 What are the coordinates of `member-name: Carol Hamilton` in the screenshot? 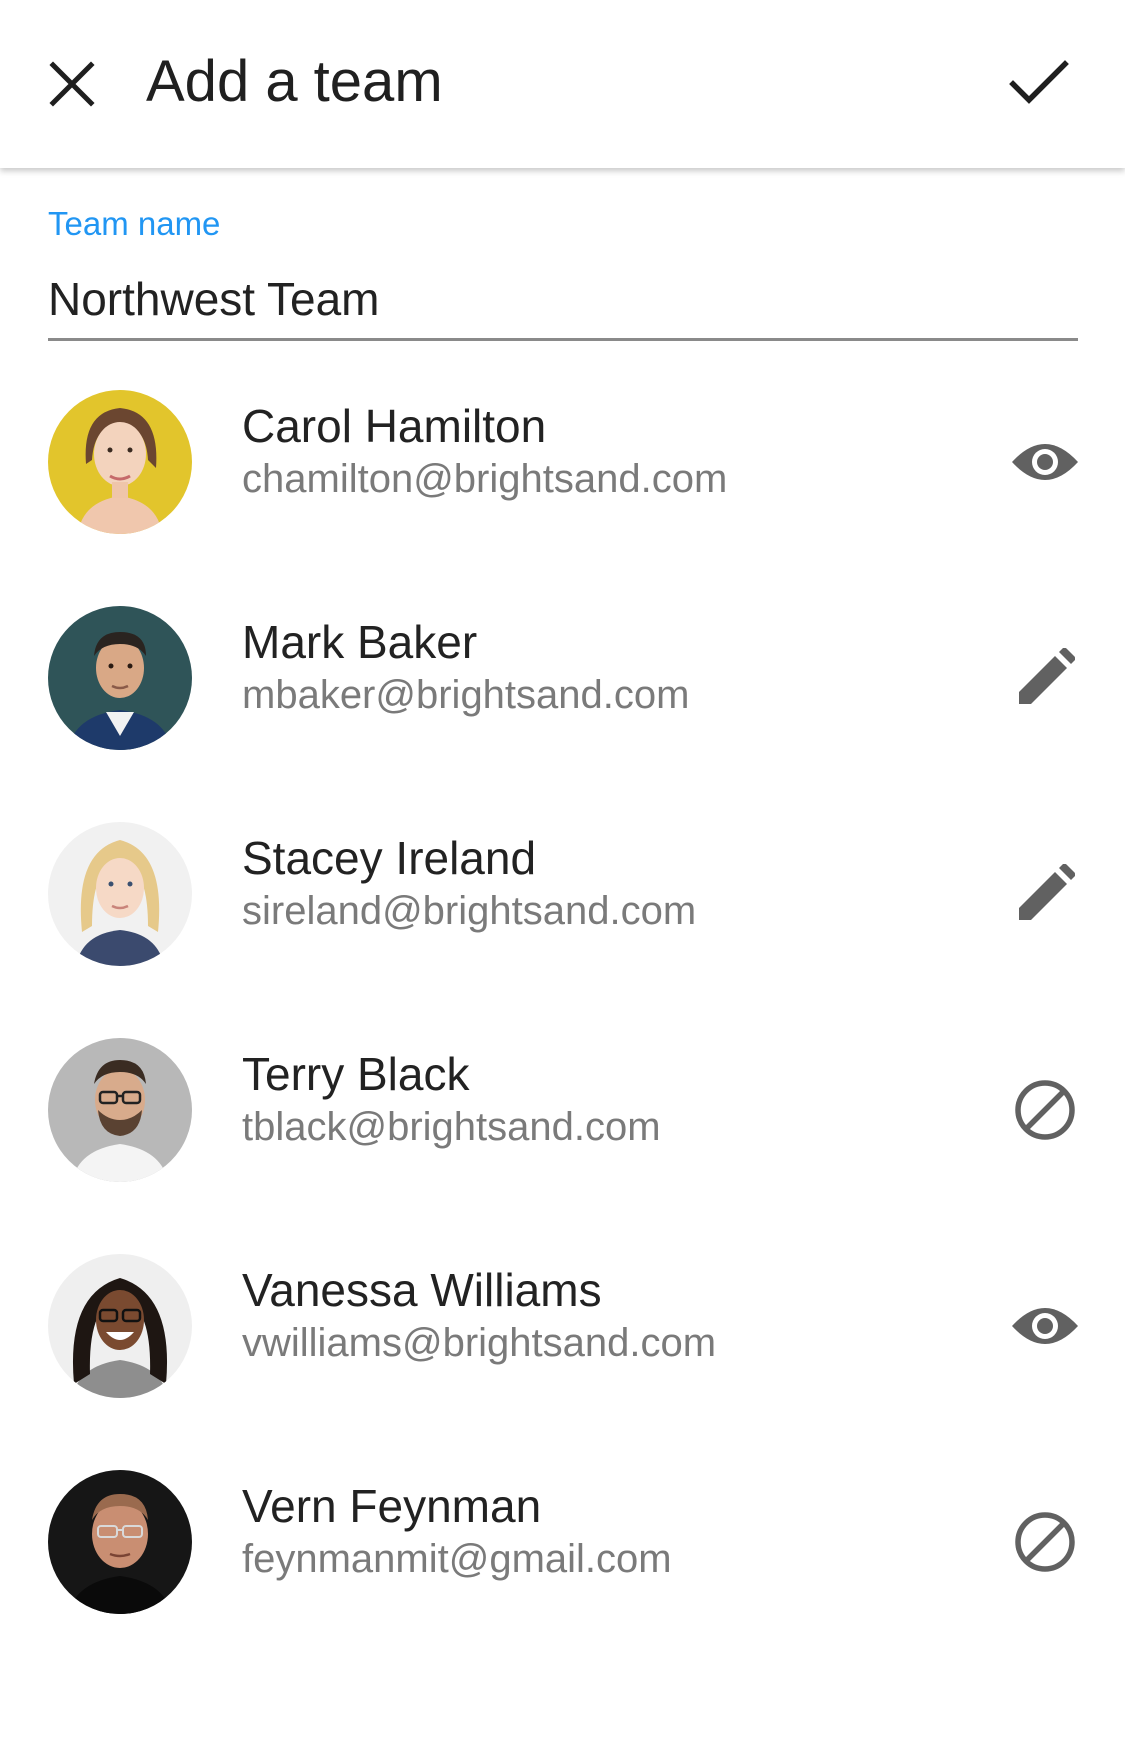 It's located at (394, 426).